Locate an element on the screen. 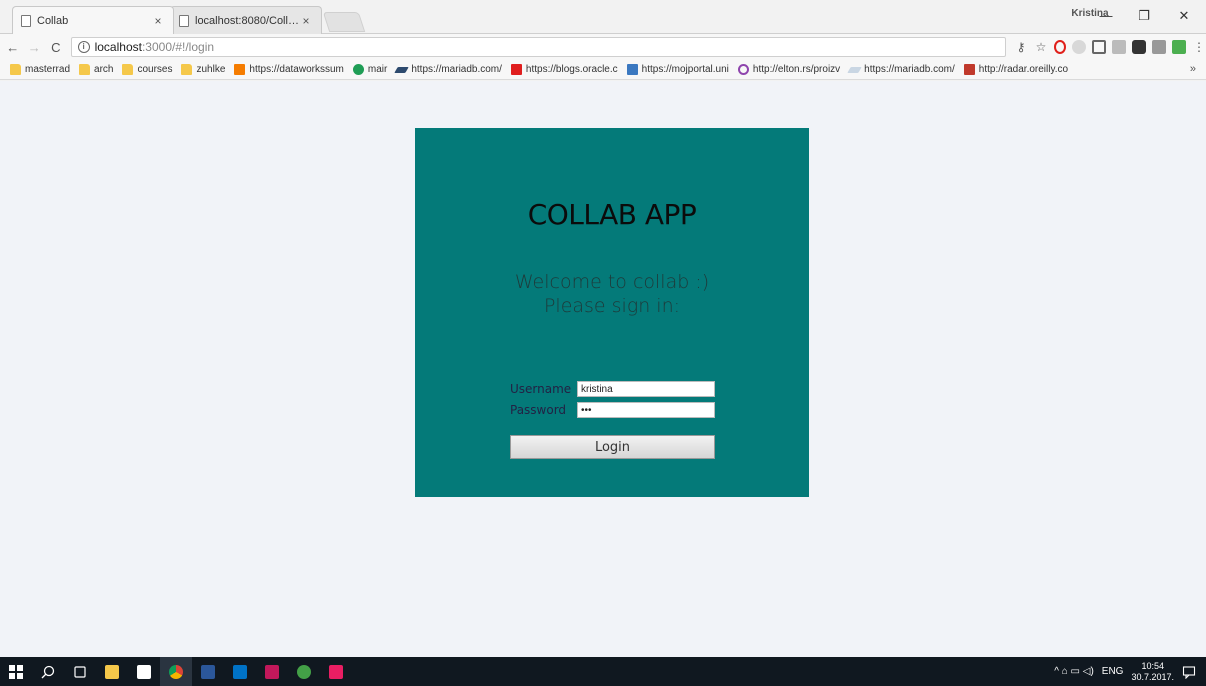 The height and width of the screenshot is (686, 1206). close-window-button: ✕ is located at coordinates (1184, 16).